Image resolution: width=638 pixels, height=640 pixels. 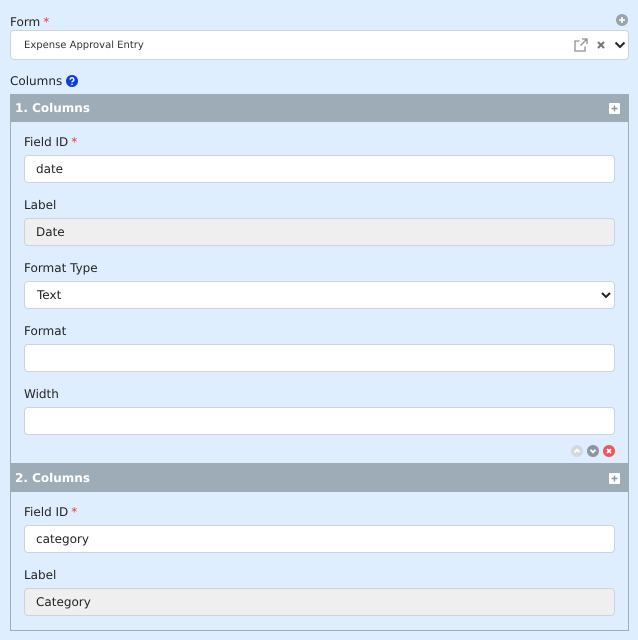 What do you see at coordinates (36, 81) in the screenshot?
I see `section-label: Columns` at bounding box center [36, 81].